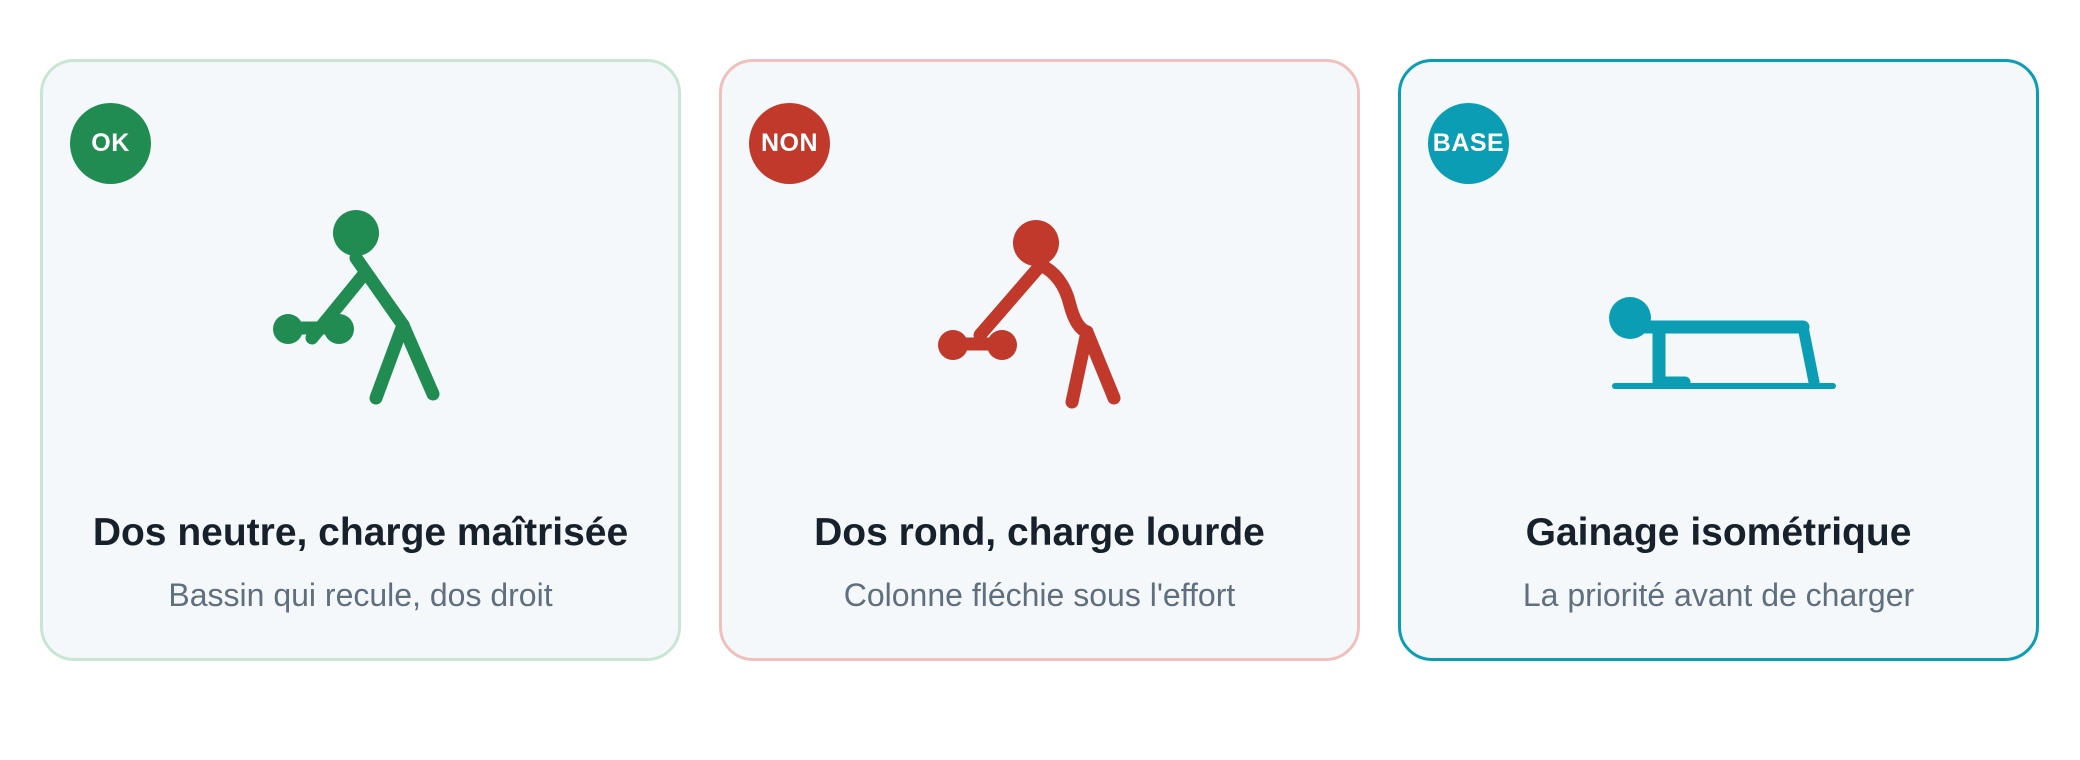 The image size is (2080, 760). I want to click on card-subtitle: La priorité avant de charger, so click(1718, 595).